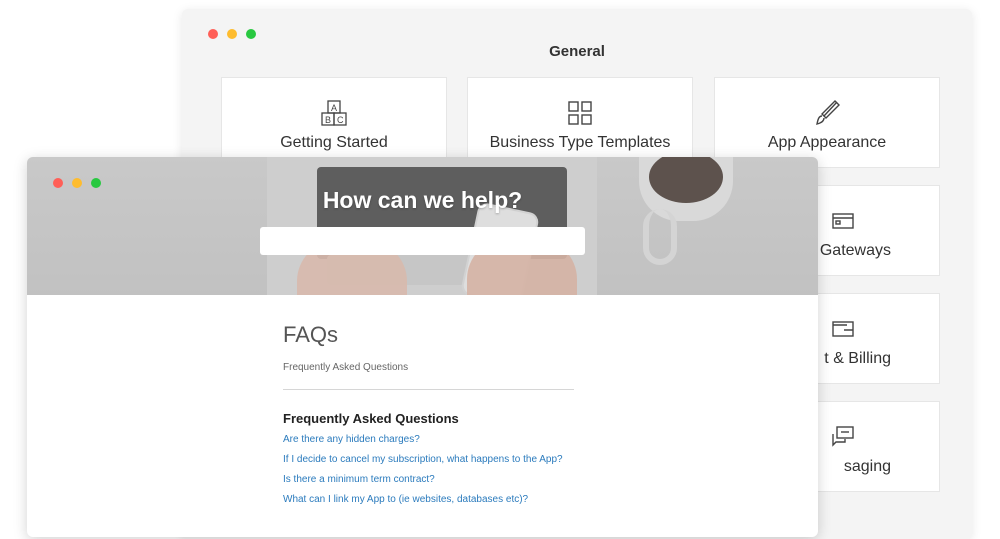 The height and width of the screenshot is (539, 1000). I want to click on wallet-icon, so click(843, 329).